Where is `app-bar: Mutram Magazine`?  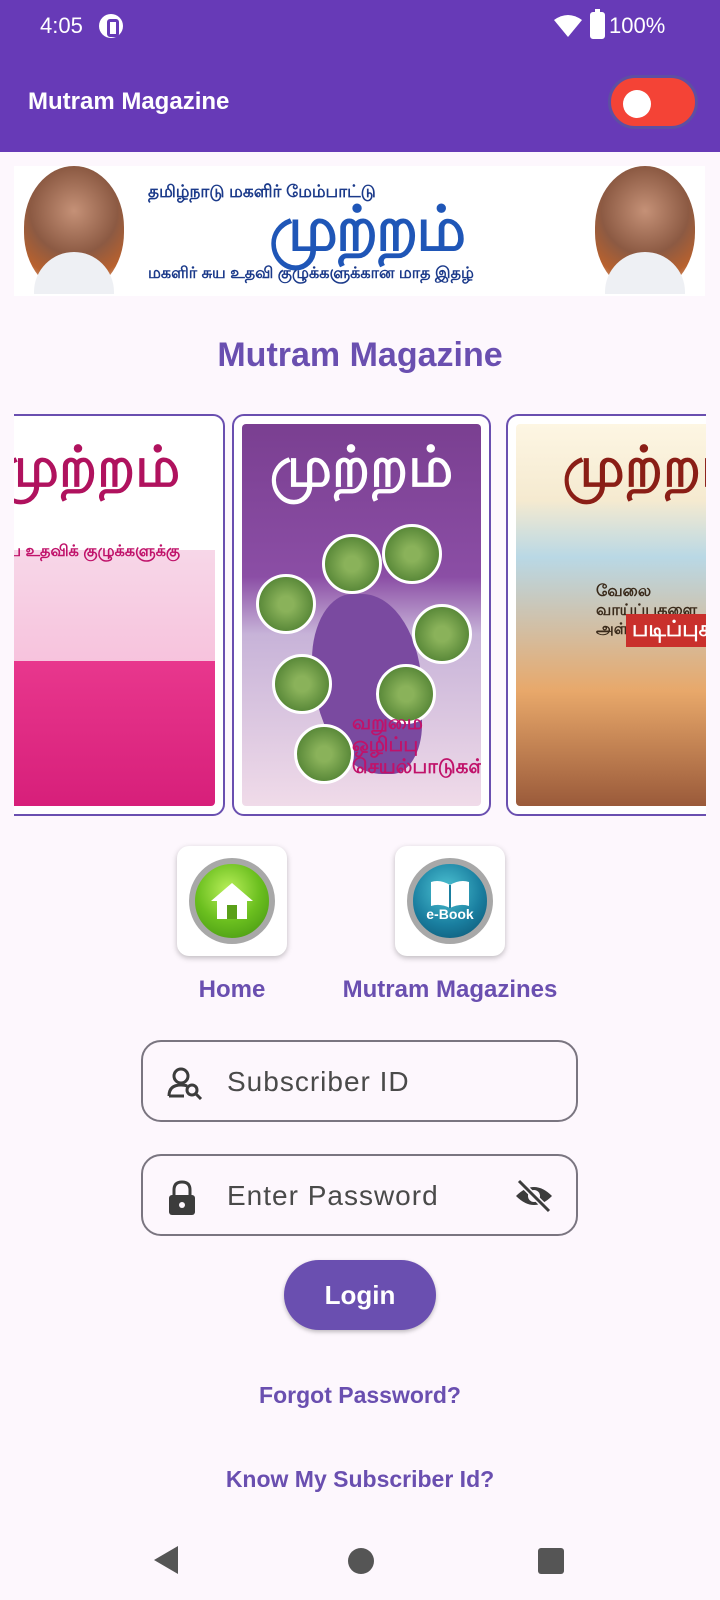 app-bar: Mutram Magazine is located at coordinates (360, 102).